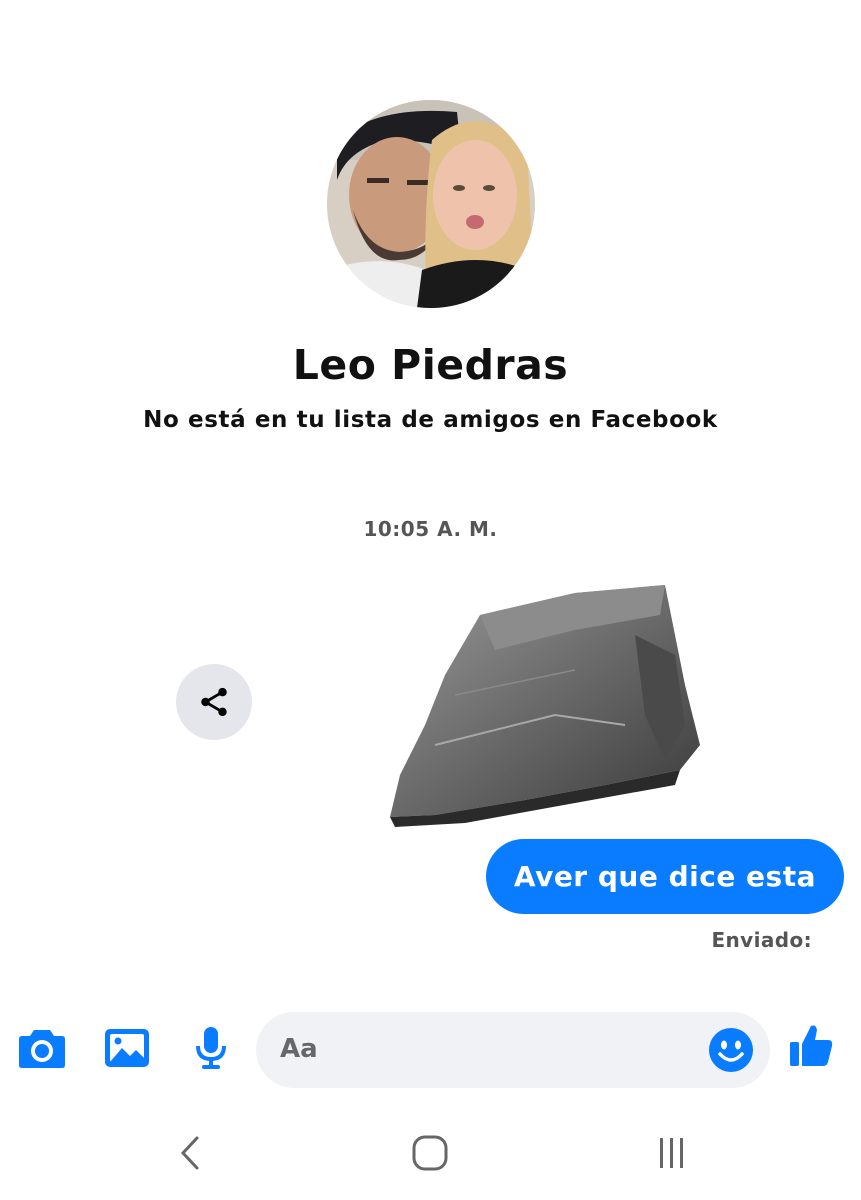 The width and height of the screenshot is (861, 1200). I want to click on home-icon, so click(430, 1153).